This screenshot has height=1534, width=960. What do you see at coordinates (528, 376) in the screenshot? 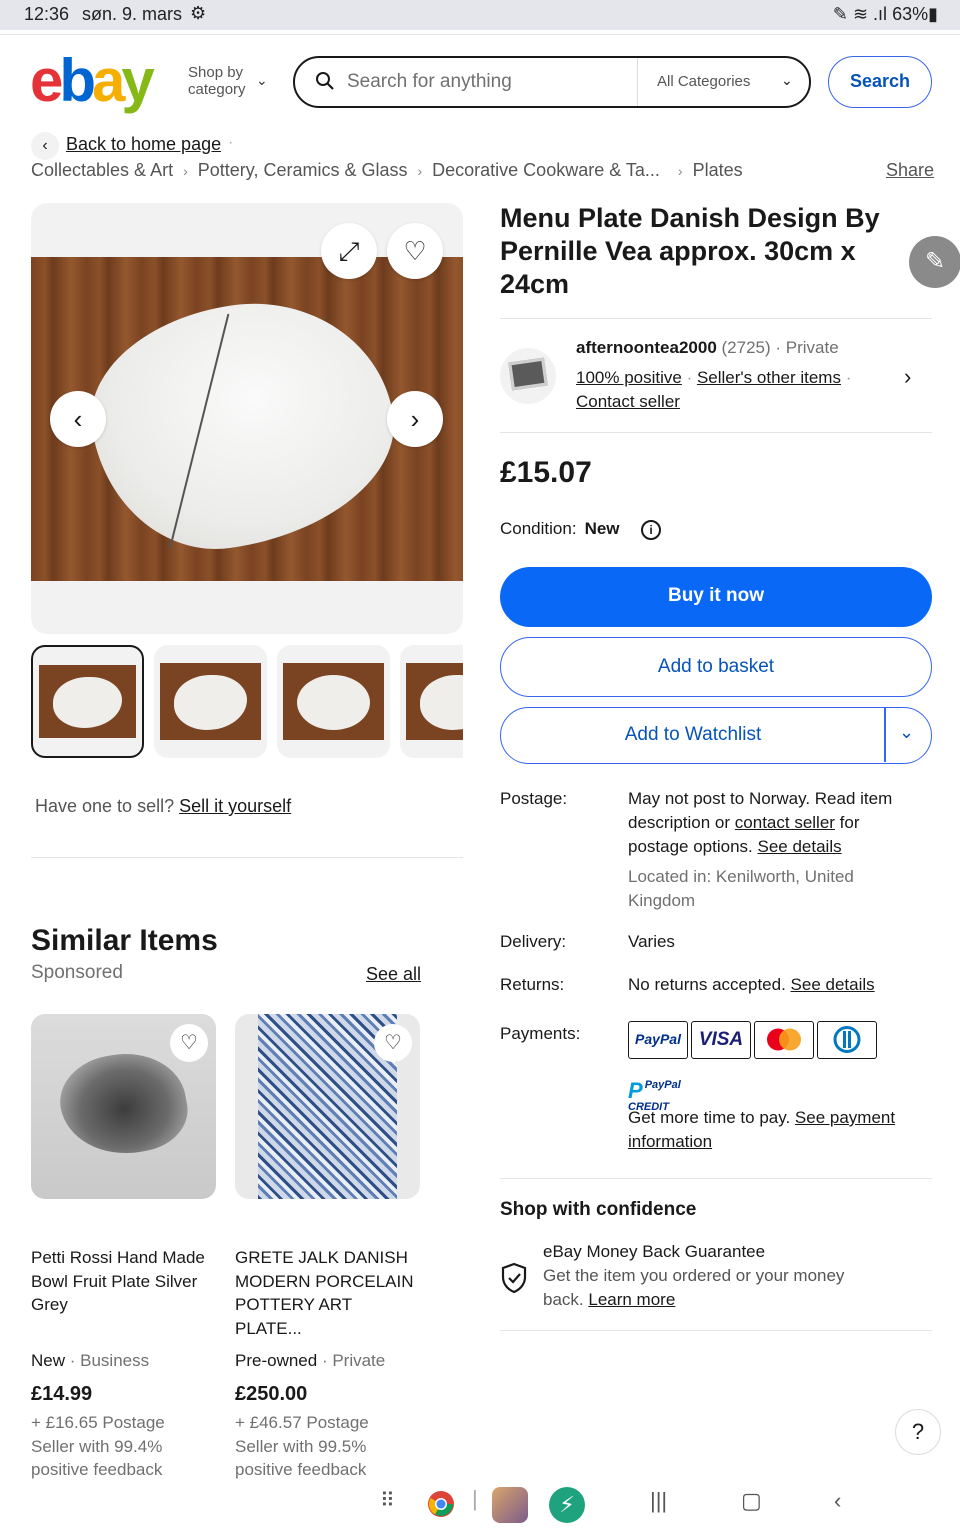
I see `seller-avatar` at bounding box center [528, 376].